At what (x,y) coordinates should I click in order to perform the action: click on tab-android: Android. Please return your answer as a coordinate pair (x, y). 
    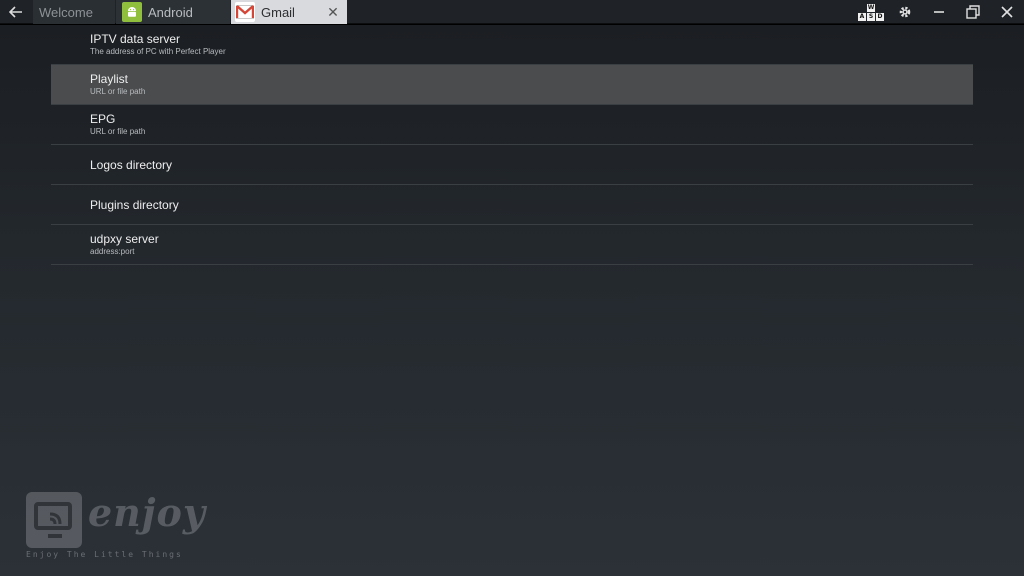
    Looking at the image, I should click on (173, 12).